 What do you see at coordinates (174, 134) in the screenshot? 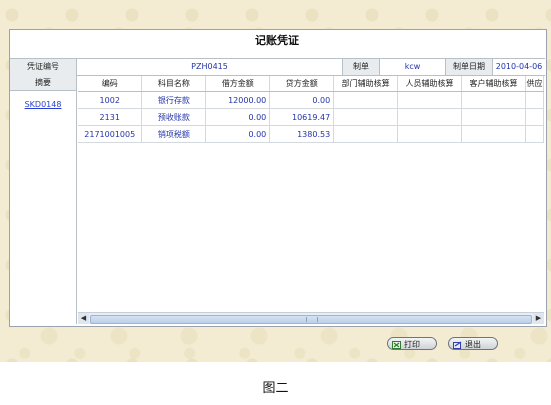
I see `cell-account-name: 销项税额` at bounding box center [174, 134].